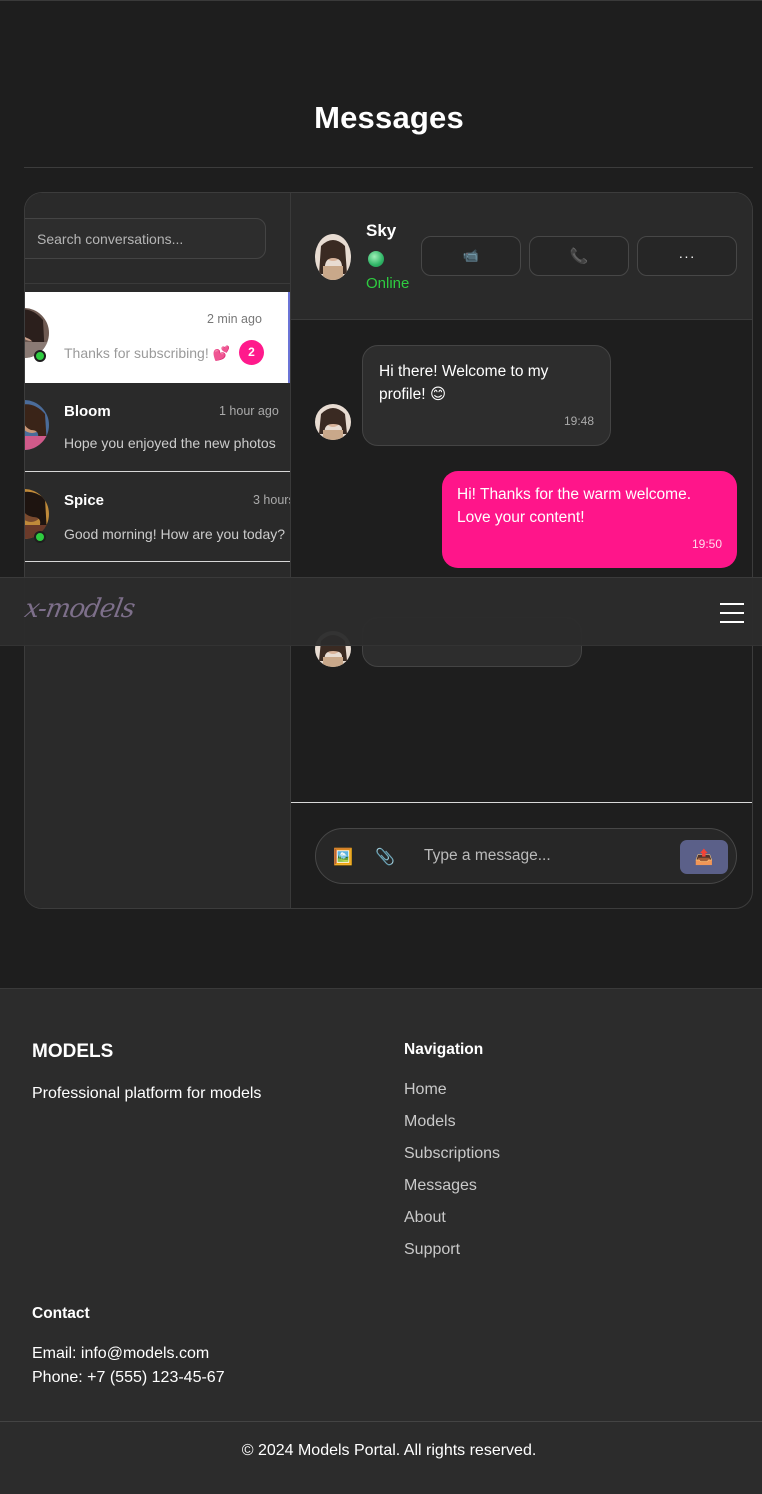  Describe the element at coordinates (234, 319) in the screenshot. I see `conversation-time: 2 min ago` at that location.